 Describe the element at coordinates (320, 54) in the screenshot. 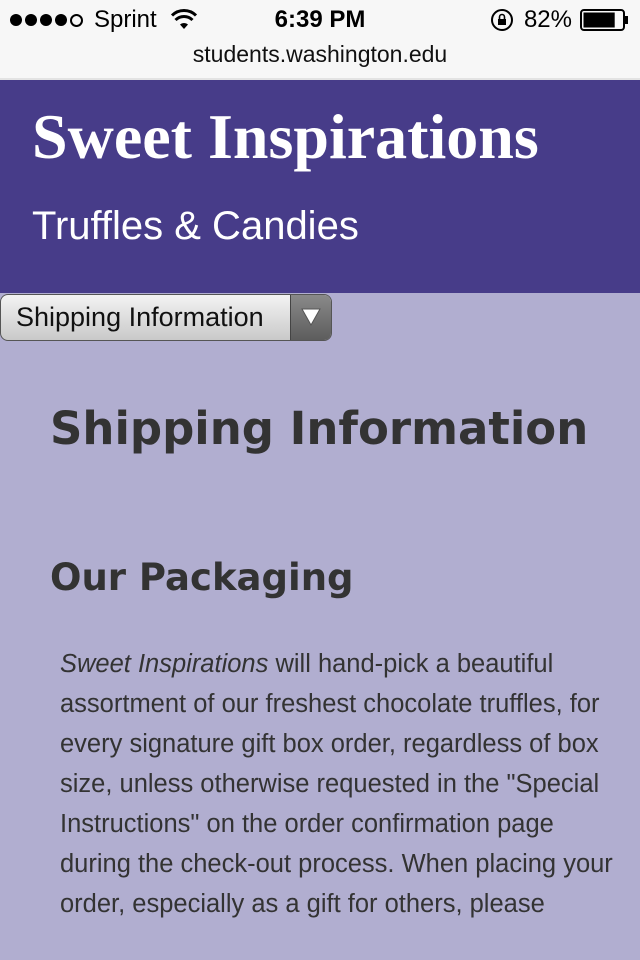

I see `url-domain: students.washington.edu` at that location.